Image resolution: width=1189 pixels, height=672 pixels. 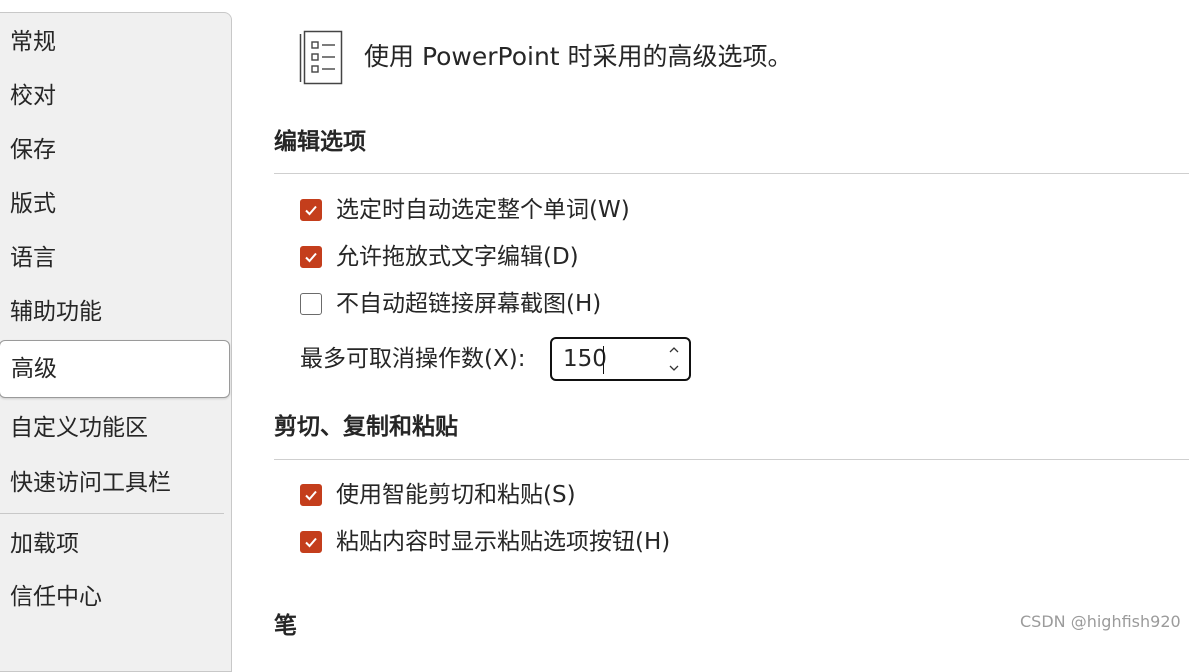 I want to click on option-no-auto-hyperlink-screenshot: 不自动超链接屏幕截图(H), so click(x=450, y=304).